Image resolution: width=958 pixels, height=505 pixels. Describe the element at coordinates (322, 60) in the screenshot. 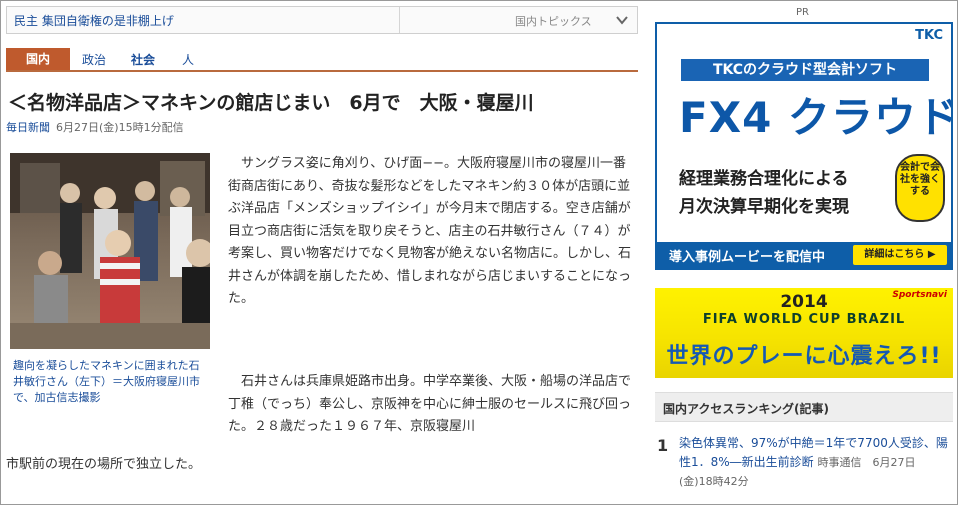

I see `category-tabs: 国内 政治 社会 人` at that location.